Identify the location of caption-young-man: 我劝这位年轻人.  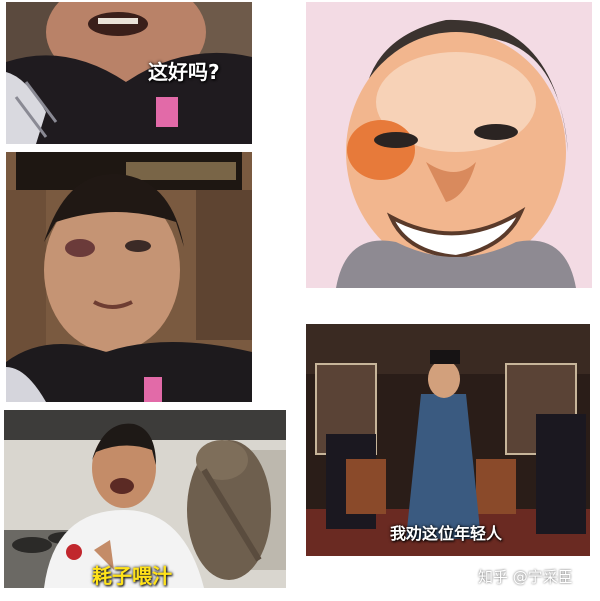
(446, 533).